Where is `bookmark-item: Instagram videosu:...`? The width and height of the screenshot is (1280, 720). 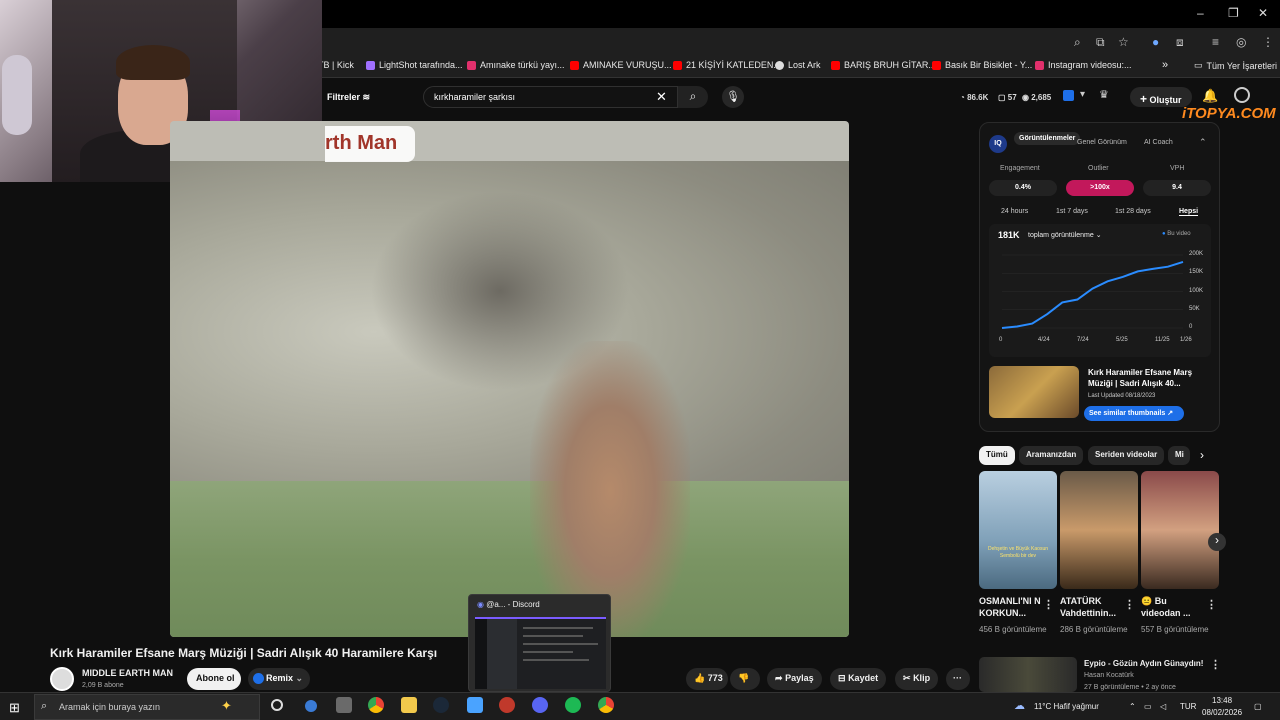 bookmark-item: Instagram videosu:... is located at coordinates (1083, 65).